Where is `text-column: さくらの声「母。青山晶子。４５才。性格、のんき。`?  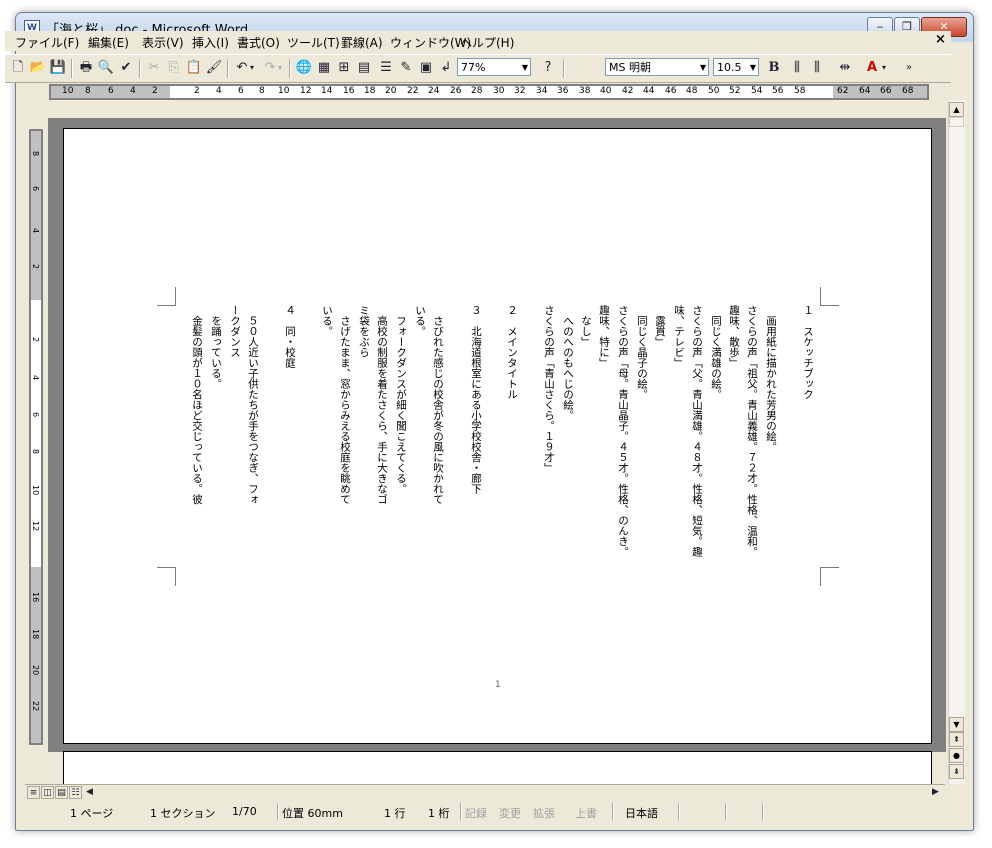
text-column: さくらの声「母。青山晶子。４５才。性格、のんき。 is located at coordinates (623, 431).